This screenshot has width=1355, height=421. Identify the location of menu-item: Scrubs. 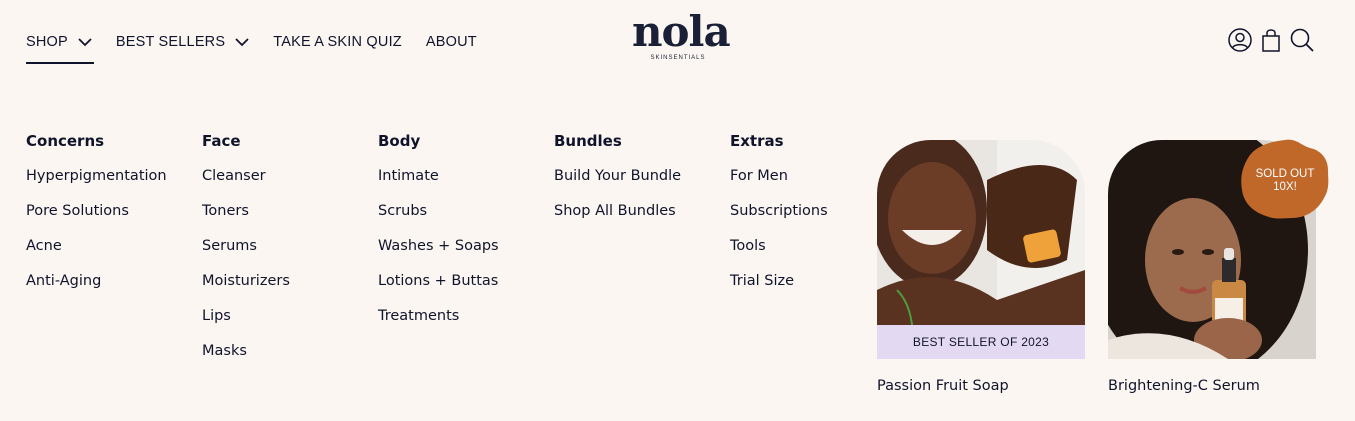
(438, 218).